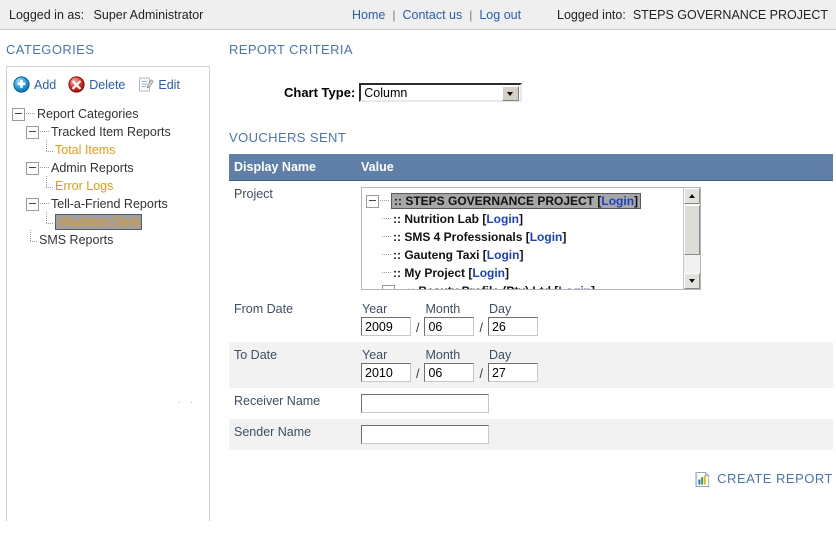  I want to click on chart-report-icon, so click(701, 478).